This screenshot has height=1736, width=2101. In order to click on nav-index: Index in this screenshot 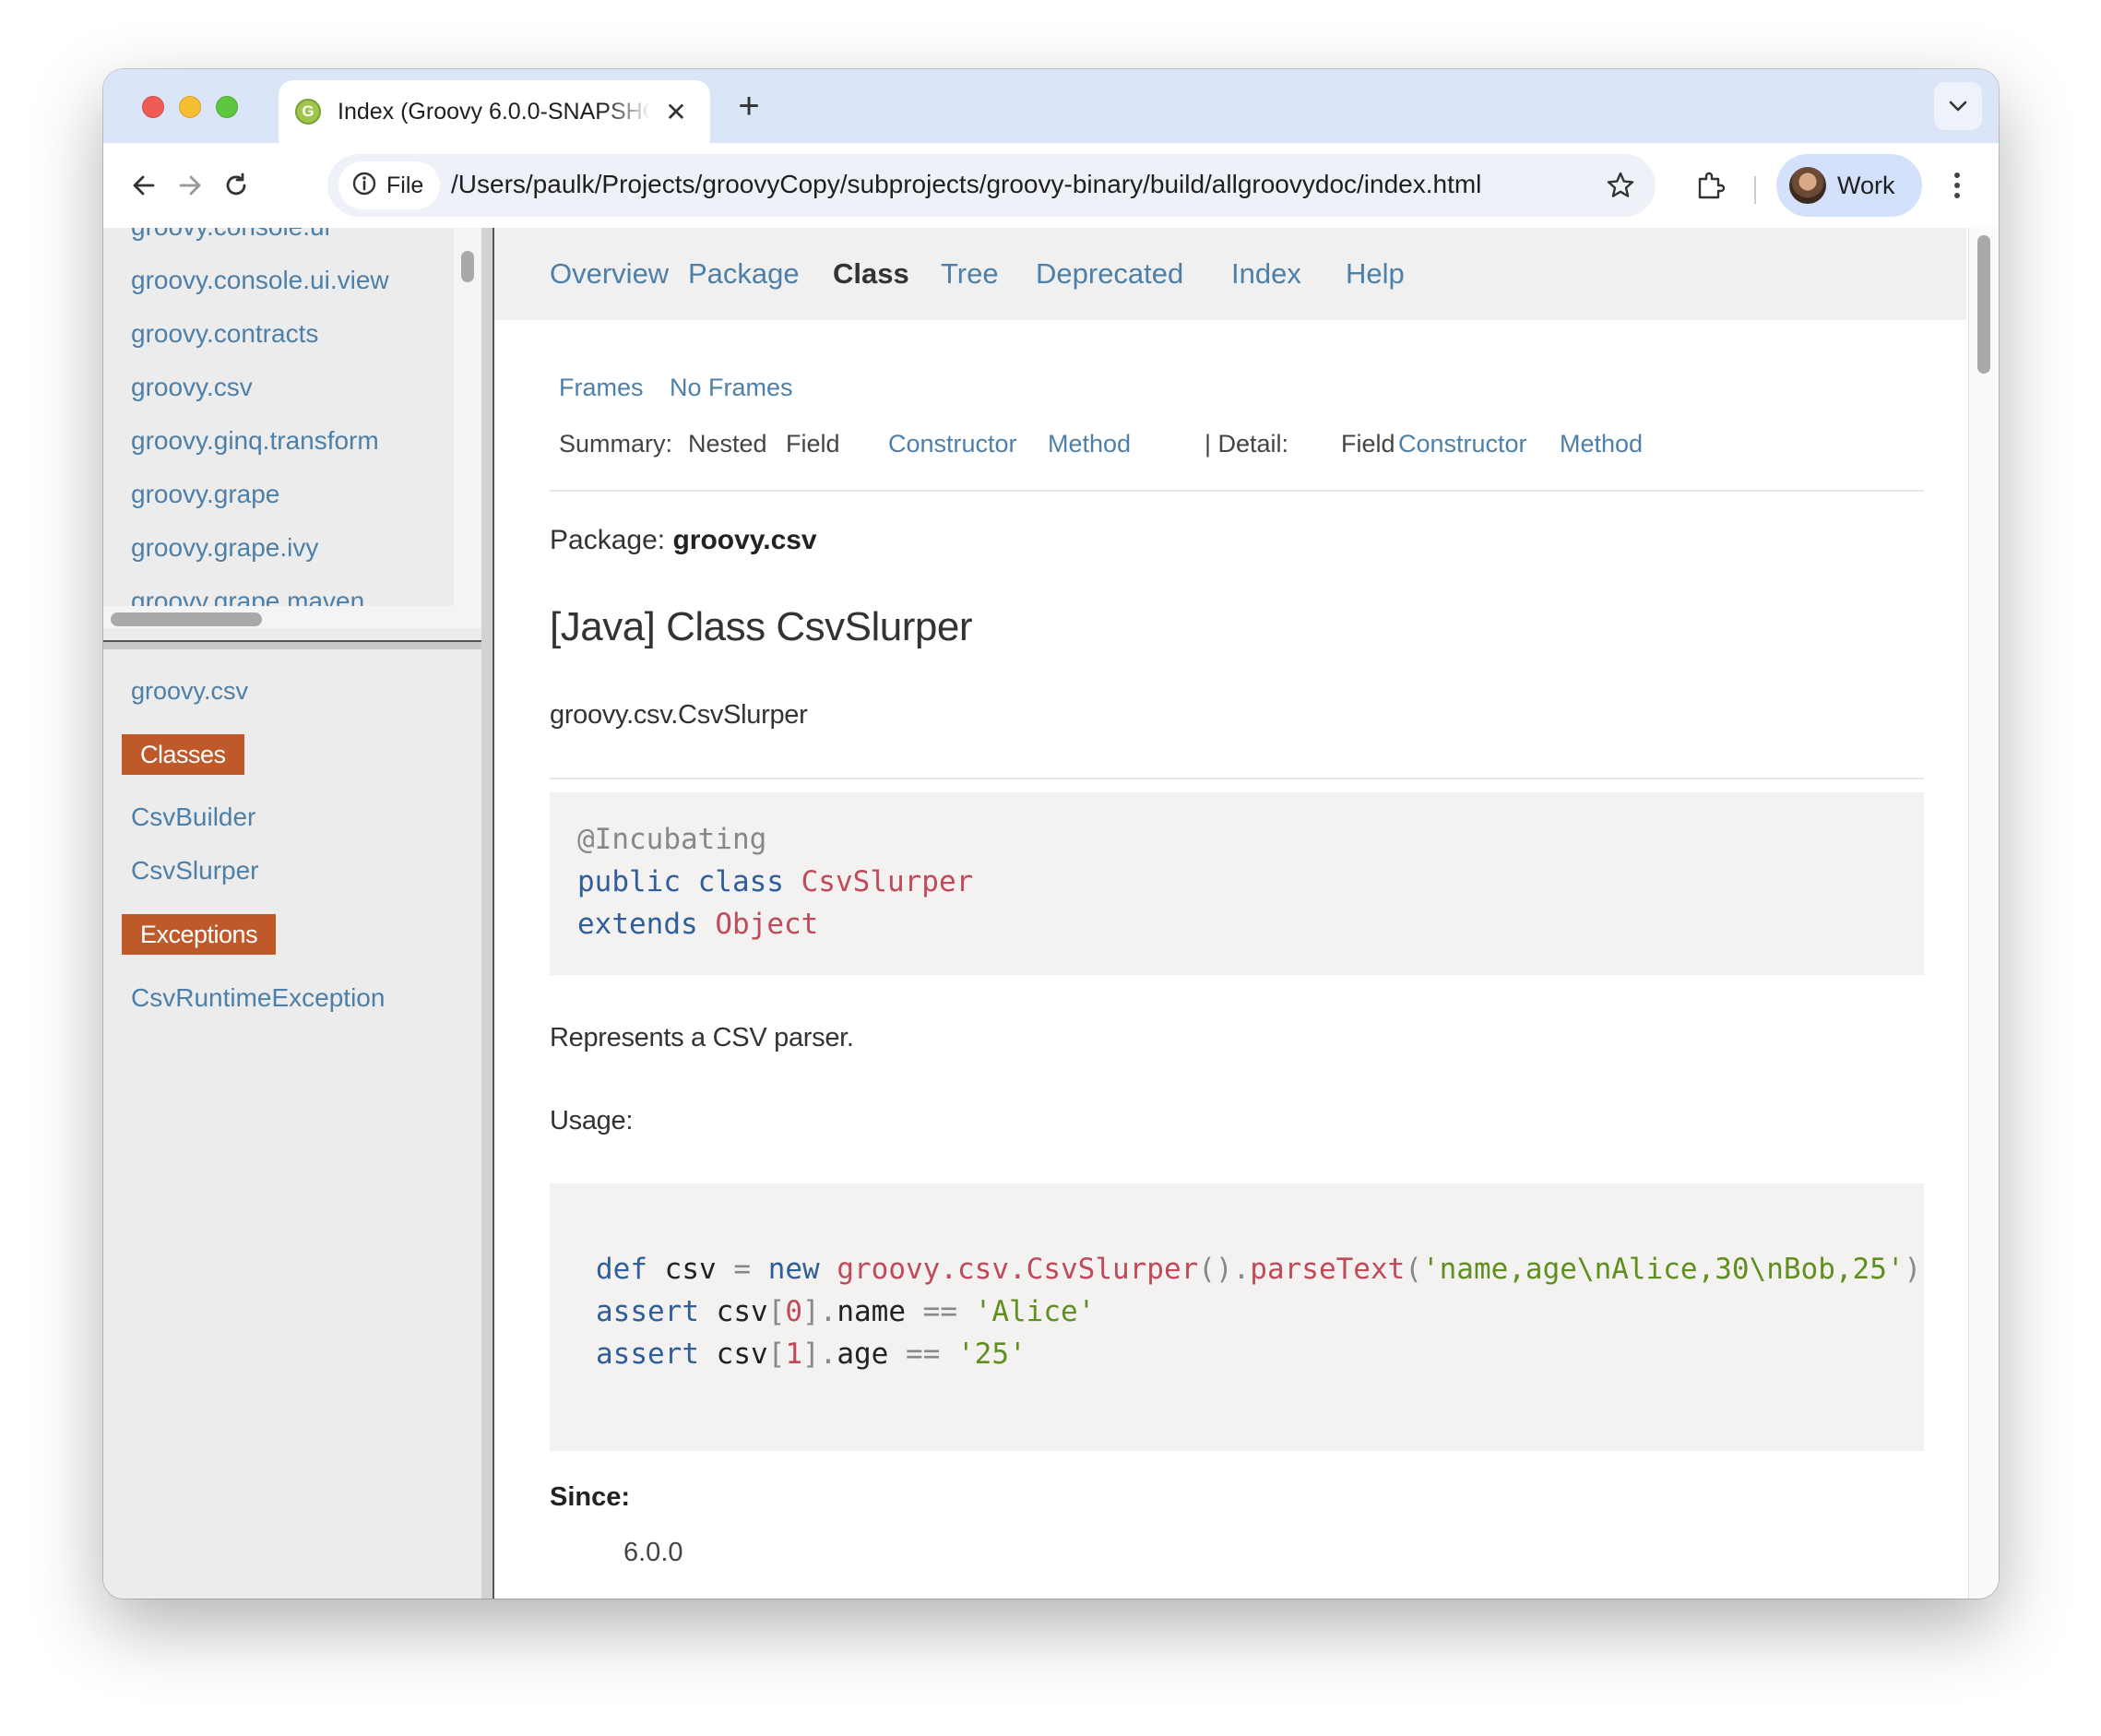, I will do `click(1266, 274)`.